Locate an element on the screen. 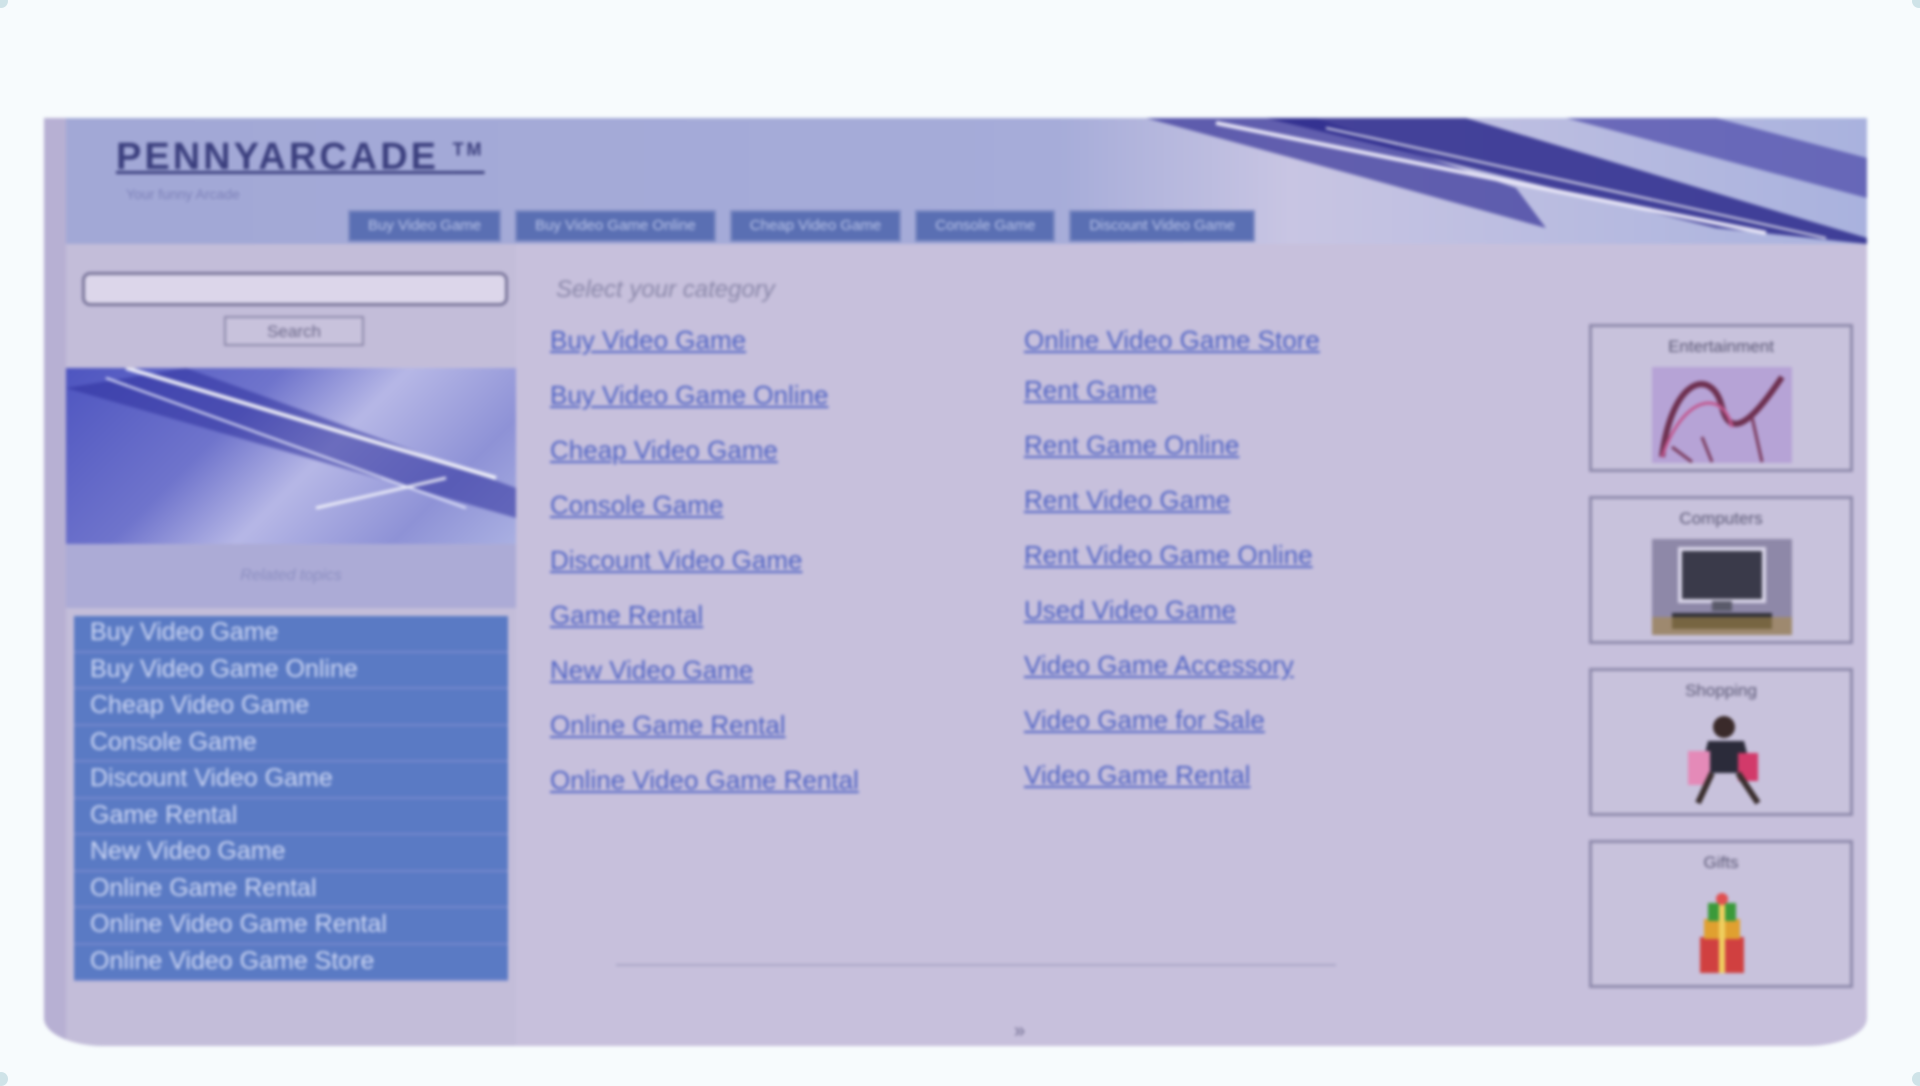 This screenshot has width=1920, height=1086. shopping-box: Shopping is located at coordinates (1721, 742).